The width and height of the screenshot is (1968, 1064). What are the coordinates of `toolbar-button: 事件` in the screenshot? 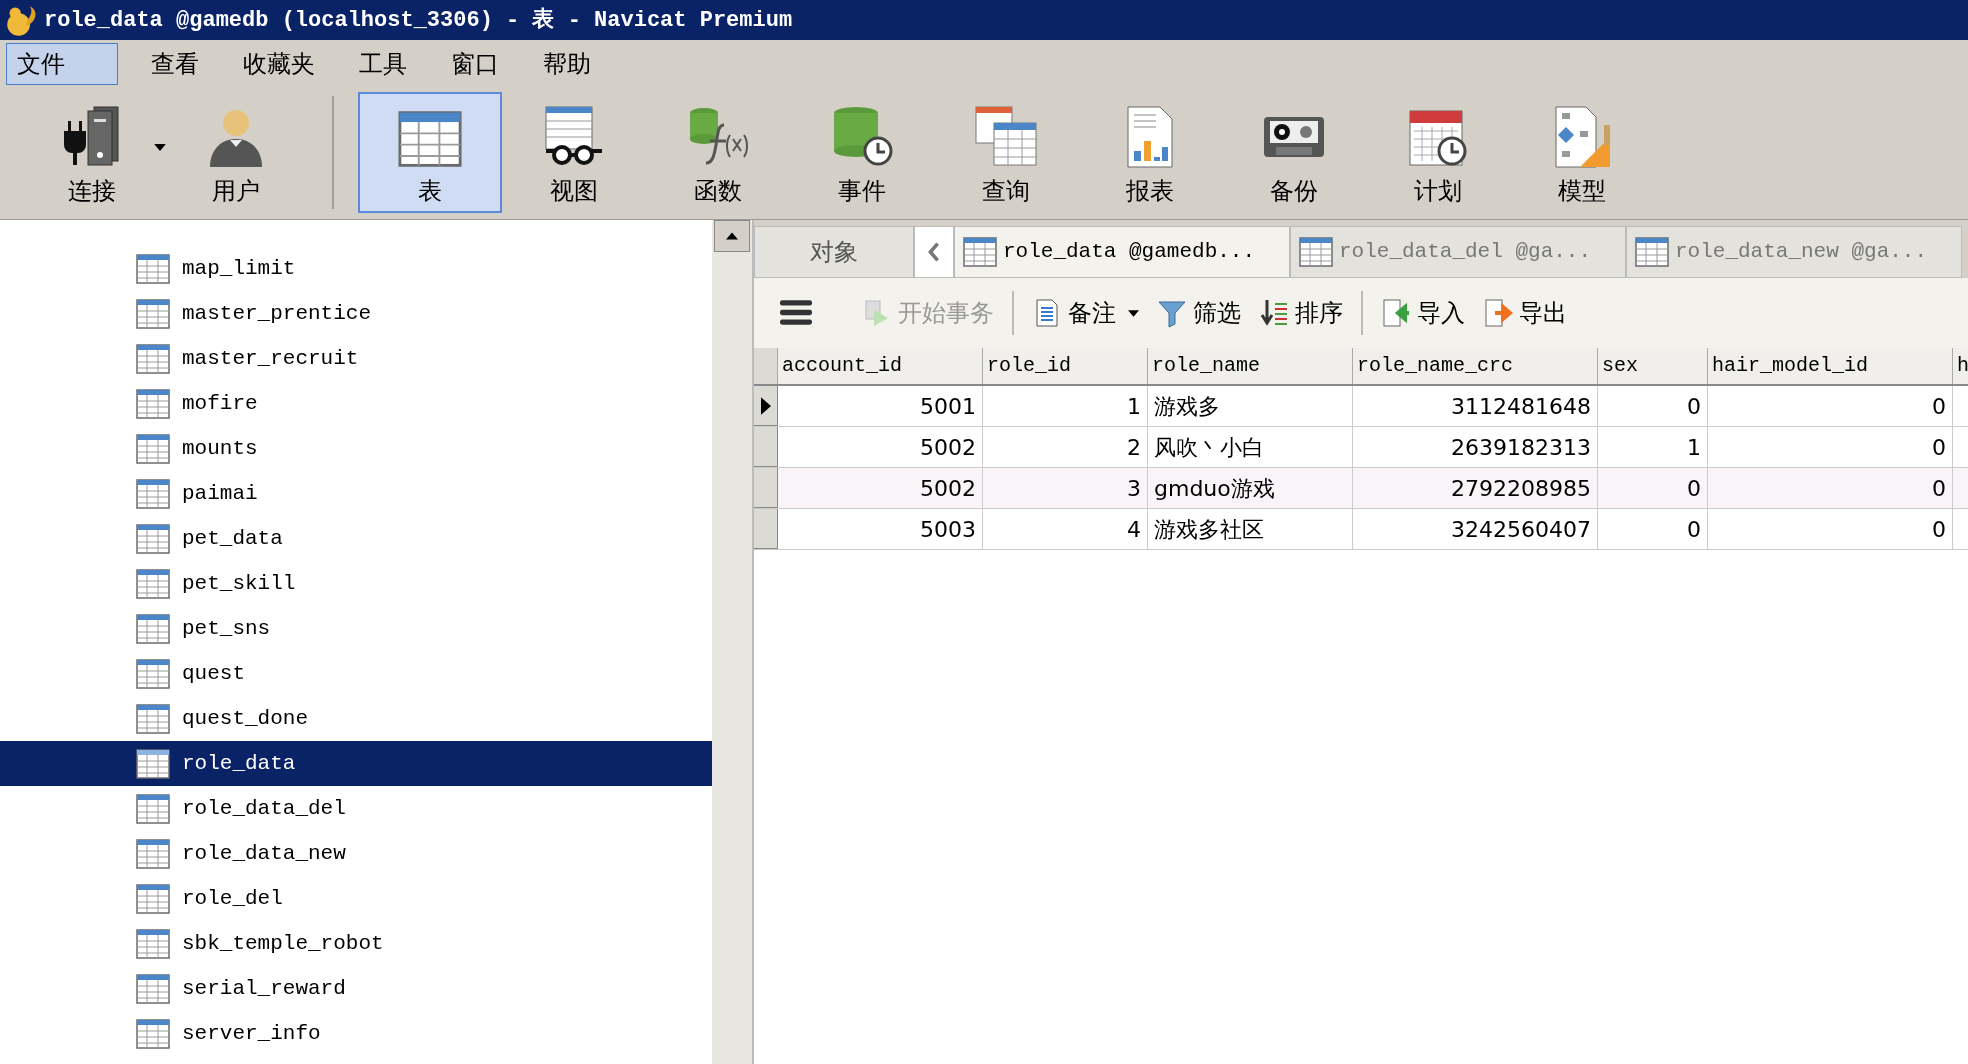 It's located at (862, 152).